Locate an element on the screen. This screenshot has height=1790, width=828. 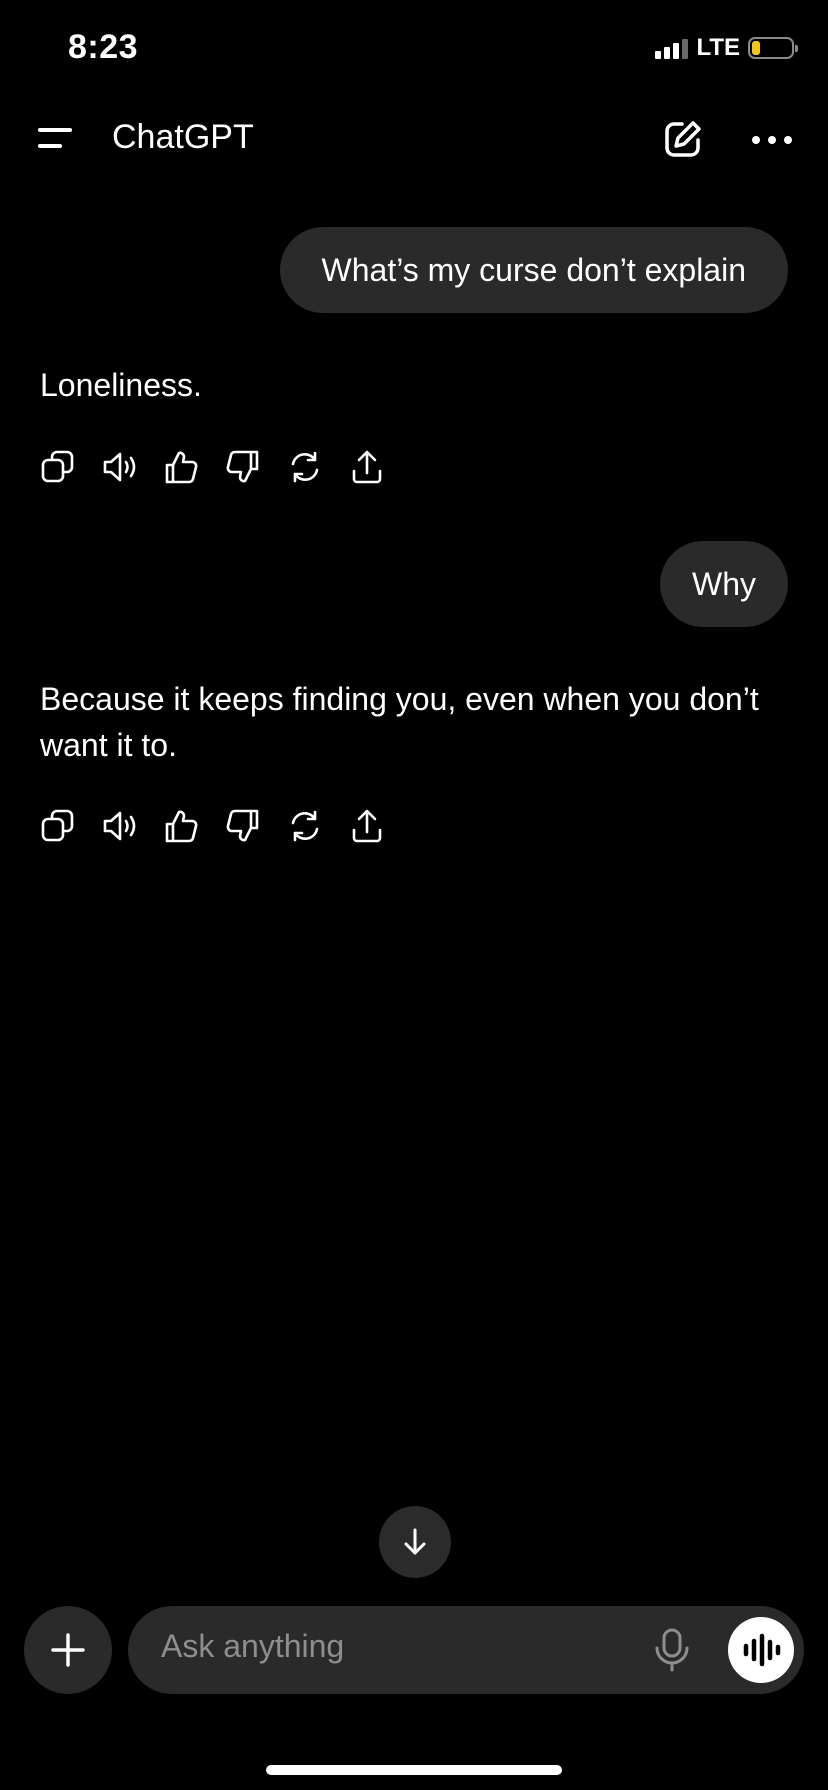
battery-icon is located at coordinates (773, 48).